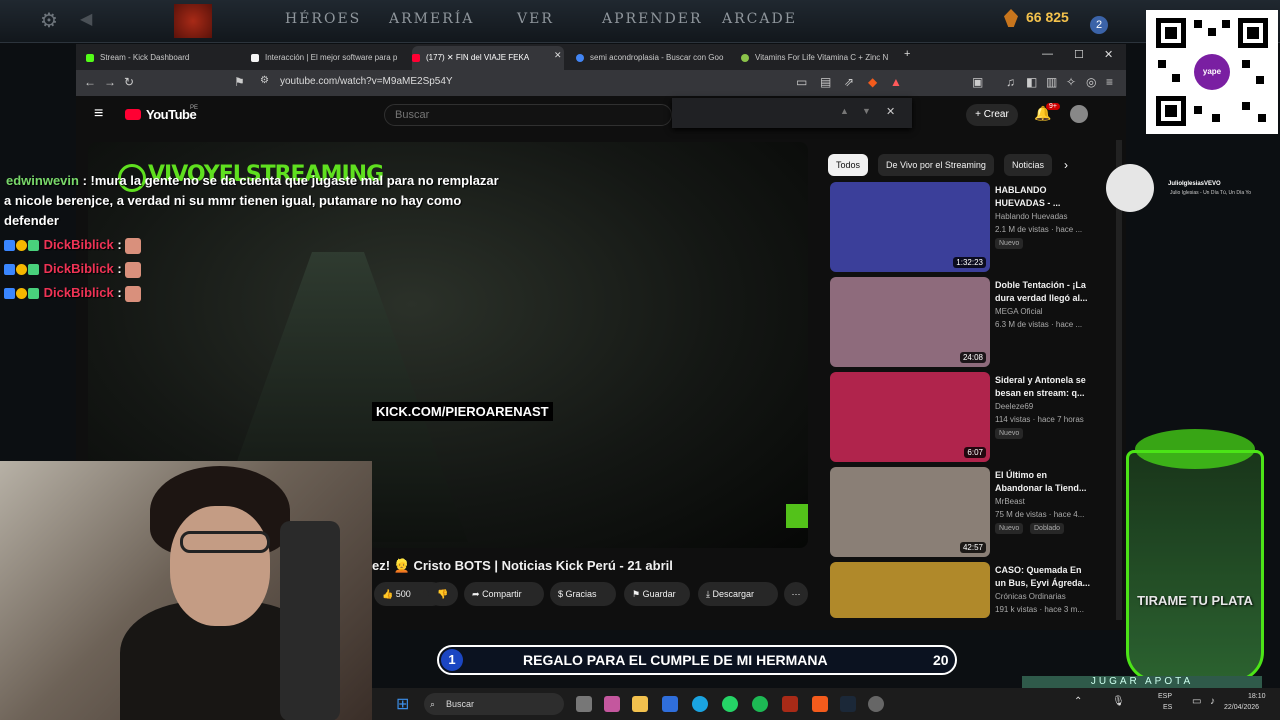 This screenshot has width=1280, height=720. Describe the element at coordinates (1079, 114) in the screenshot. I see `avatar` at that location.